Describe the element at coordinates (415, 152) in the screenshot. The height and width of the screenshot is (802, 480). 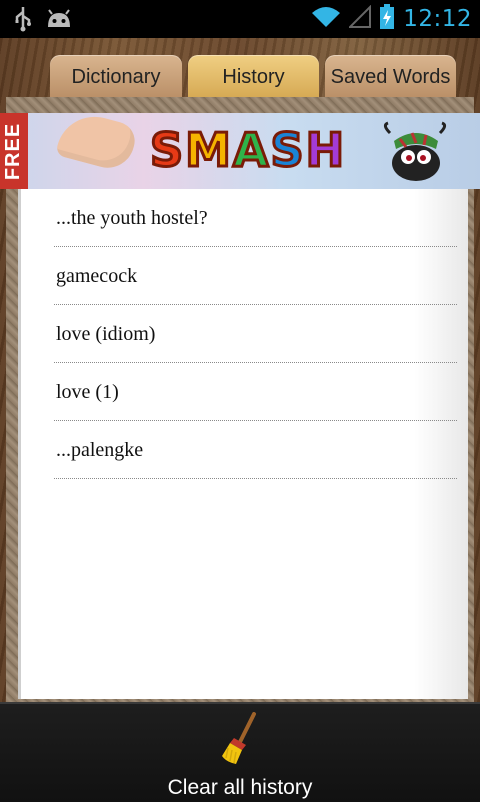
I see `bug-mascot-icon` at that location.